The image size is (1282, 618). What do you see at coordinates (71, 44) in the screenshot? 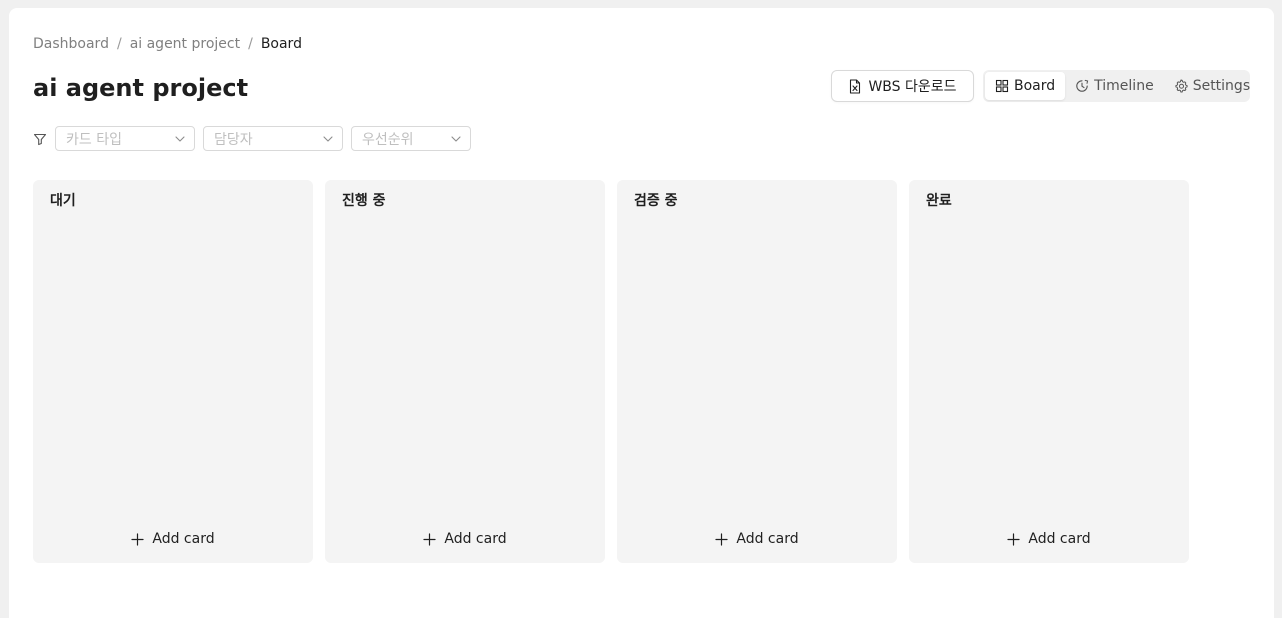
I see `breadcrumb-dashboard: Dashboard` at bounding box center [71, 44].